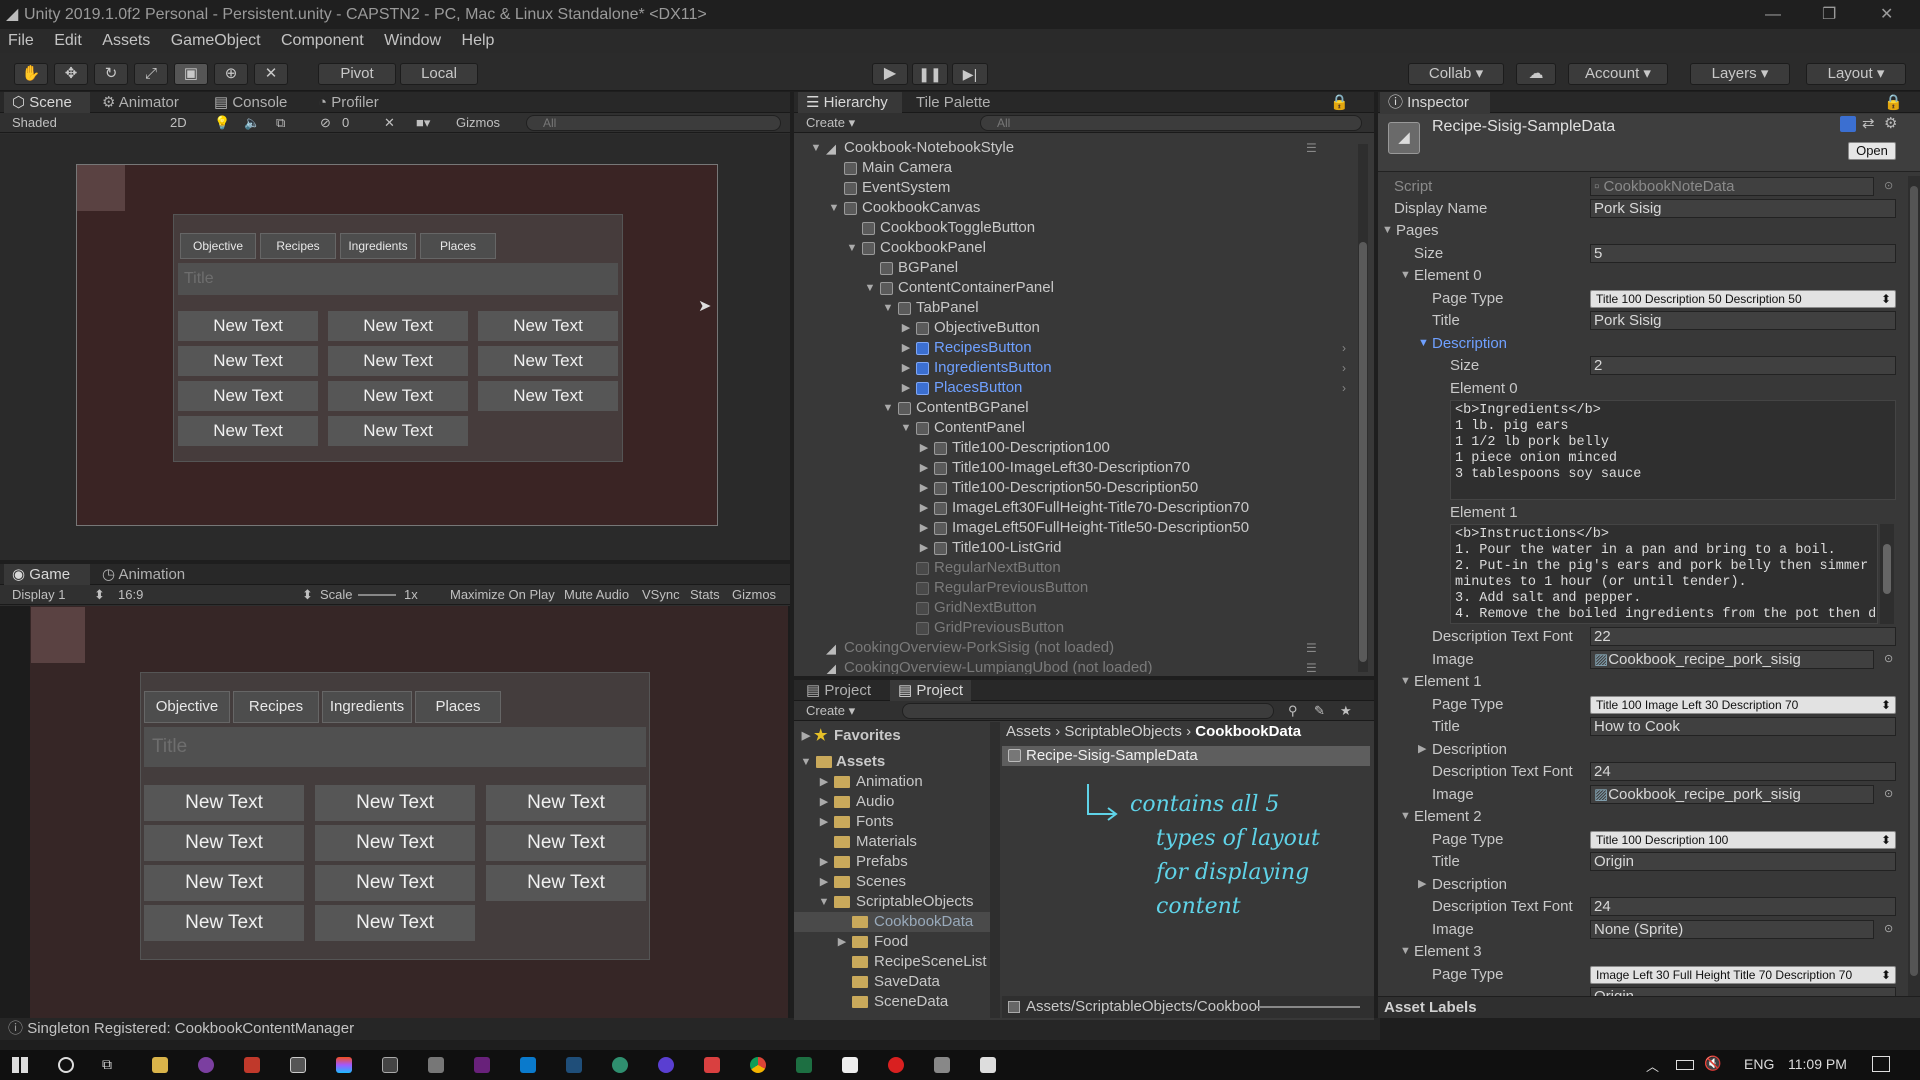 This screenshot has height=1080, width=1920. I want to click on element2-page-type-dropdown: Title 100 Description 100 ⬍, so click(1743, 840).